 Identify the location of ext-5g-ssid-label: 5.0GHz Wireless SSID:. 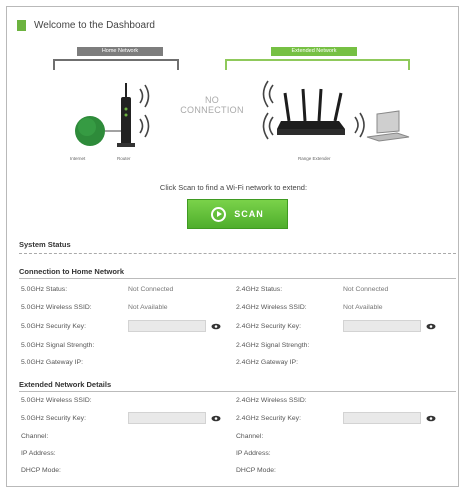
(56, 400).